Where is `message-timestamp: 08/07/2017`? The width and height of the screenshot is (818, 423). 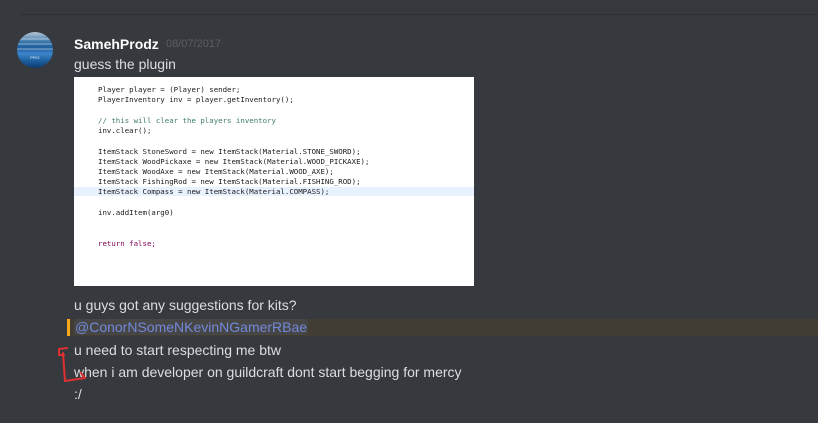
message-timestamp: 08/07/2017 is located at coordinates (194, 44).